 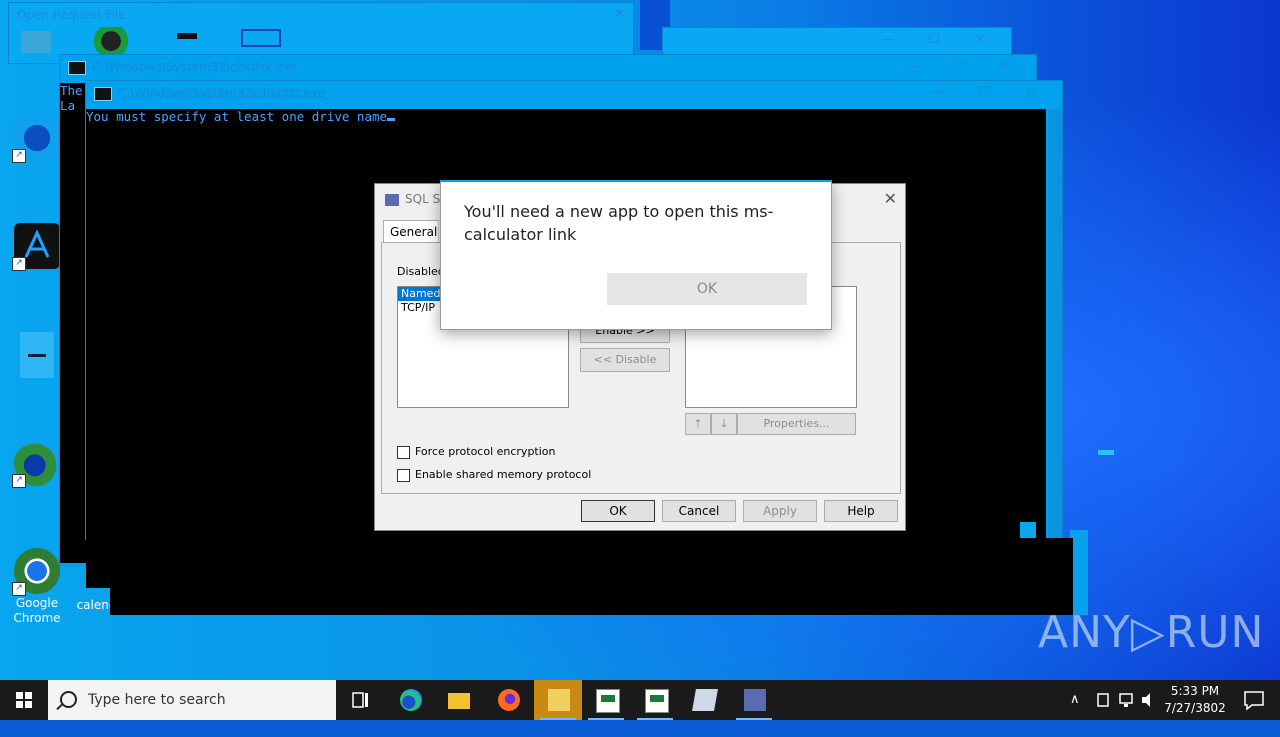 What do you see at coordinates (1103, 700) in the screenshot?
I see `security-icon` at bounding box center [1103, 700].